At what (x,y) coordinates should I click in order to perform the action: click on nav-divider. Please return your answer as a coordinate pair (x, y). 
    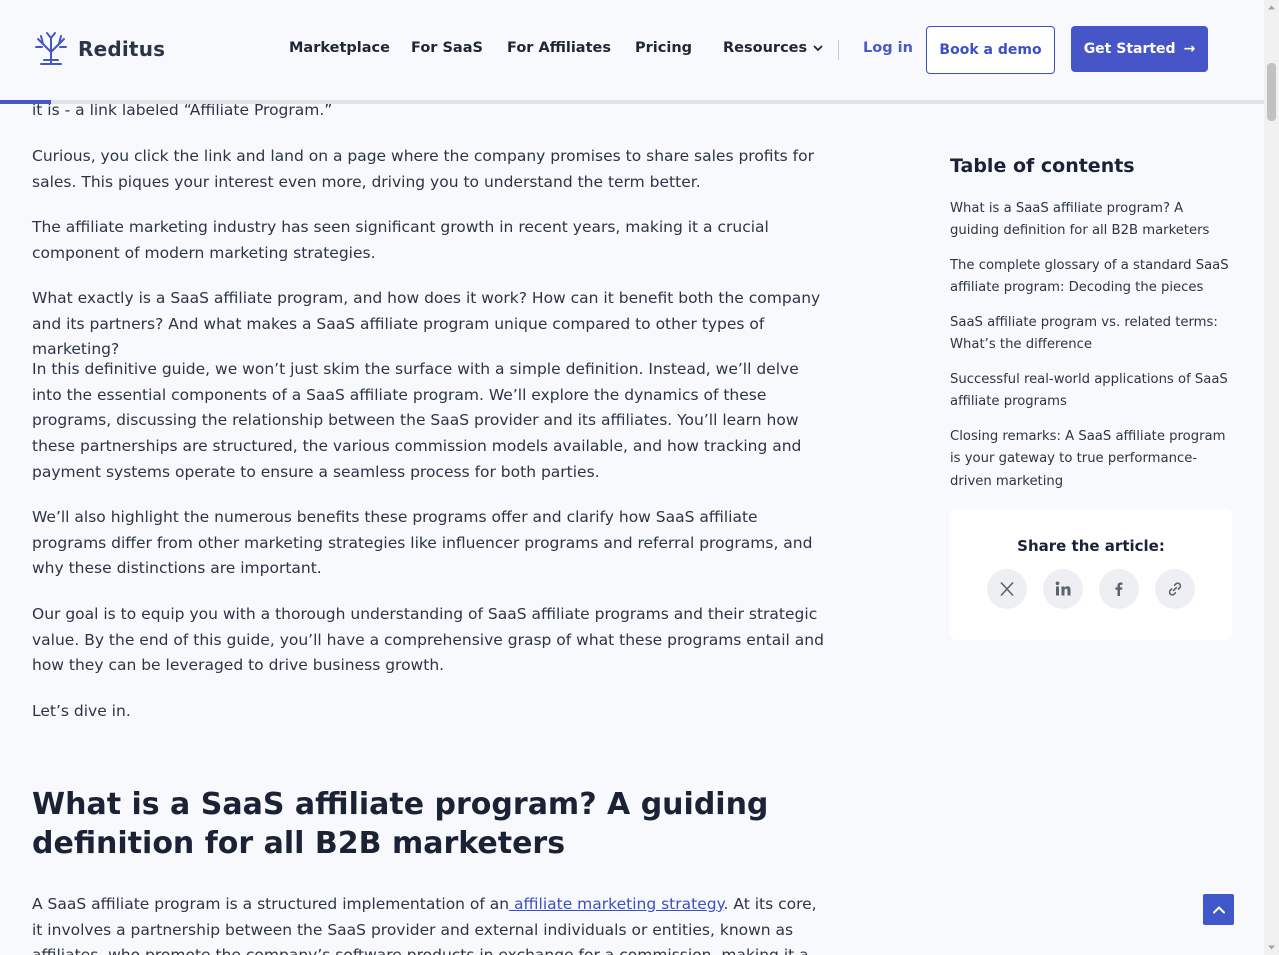
    Looking at the image, I should click on (838, 50).